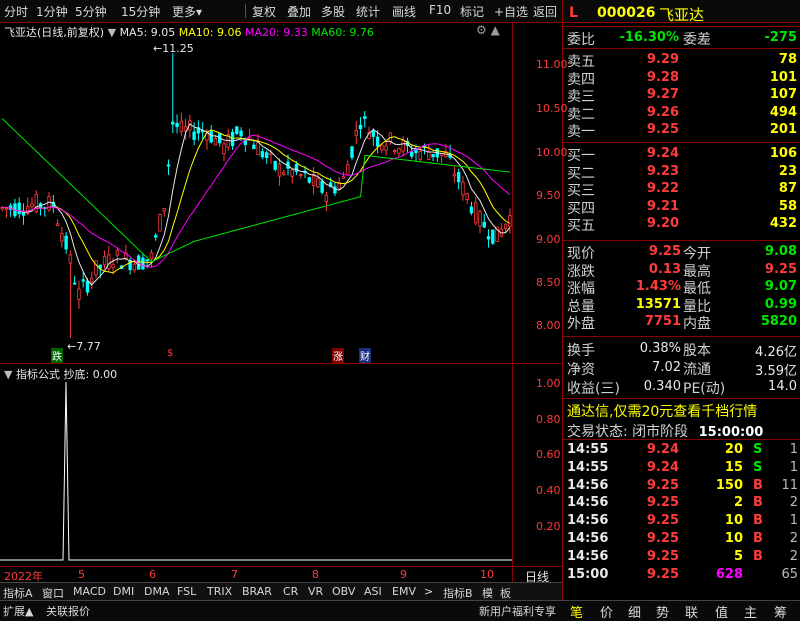  What do you see at coordinates (257, 593) in the screenshot?
I see `tab-brar: BRAR` at bounding box center [257, 593].